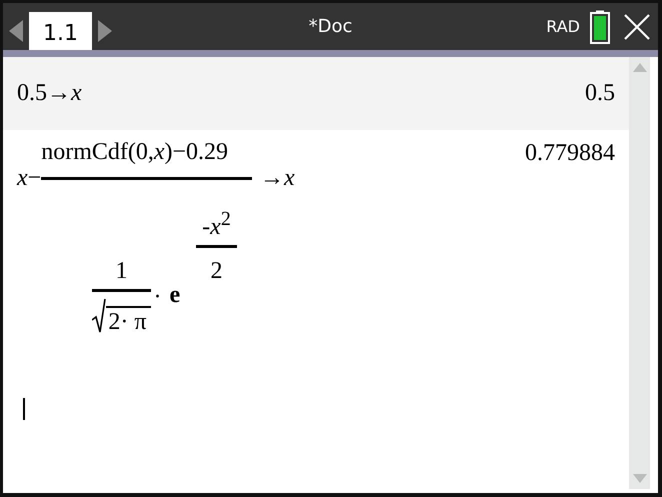 The height and width of the screenshot is (497, 662). I want to click on exponent-base: e, so click(175, 296).